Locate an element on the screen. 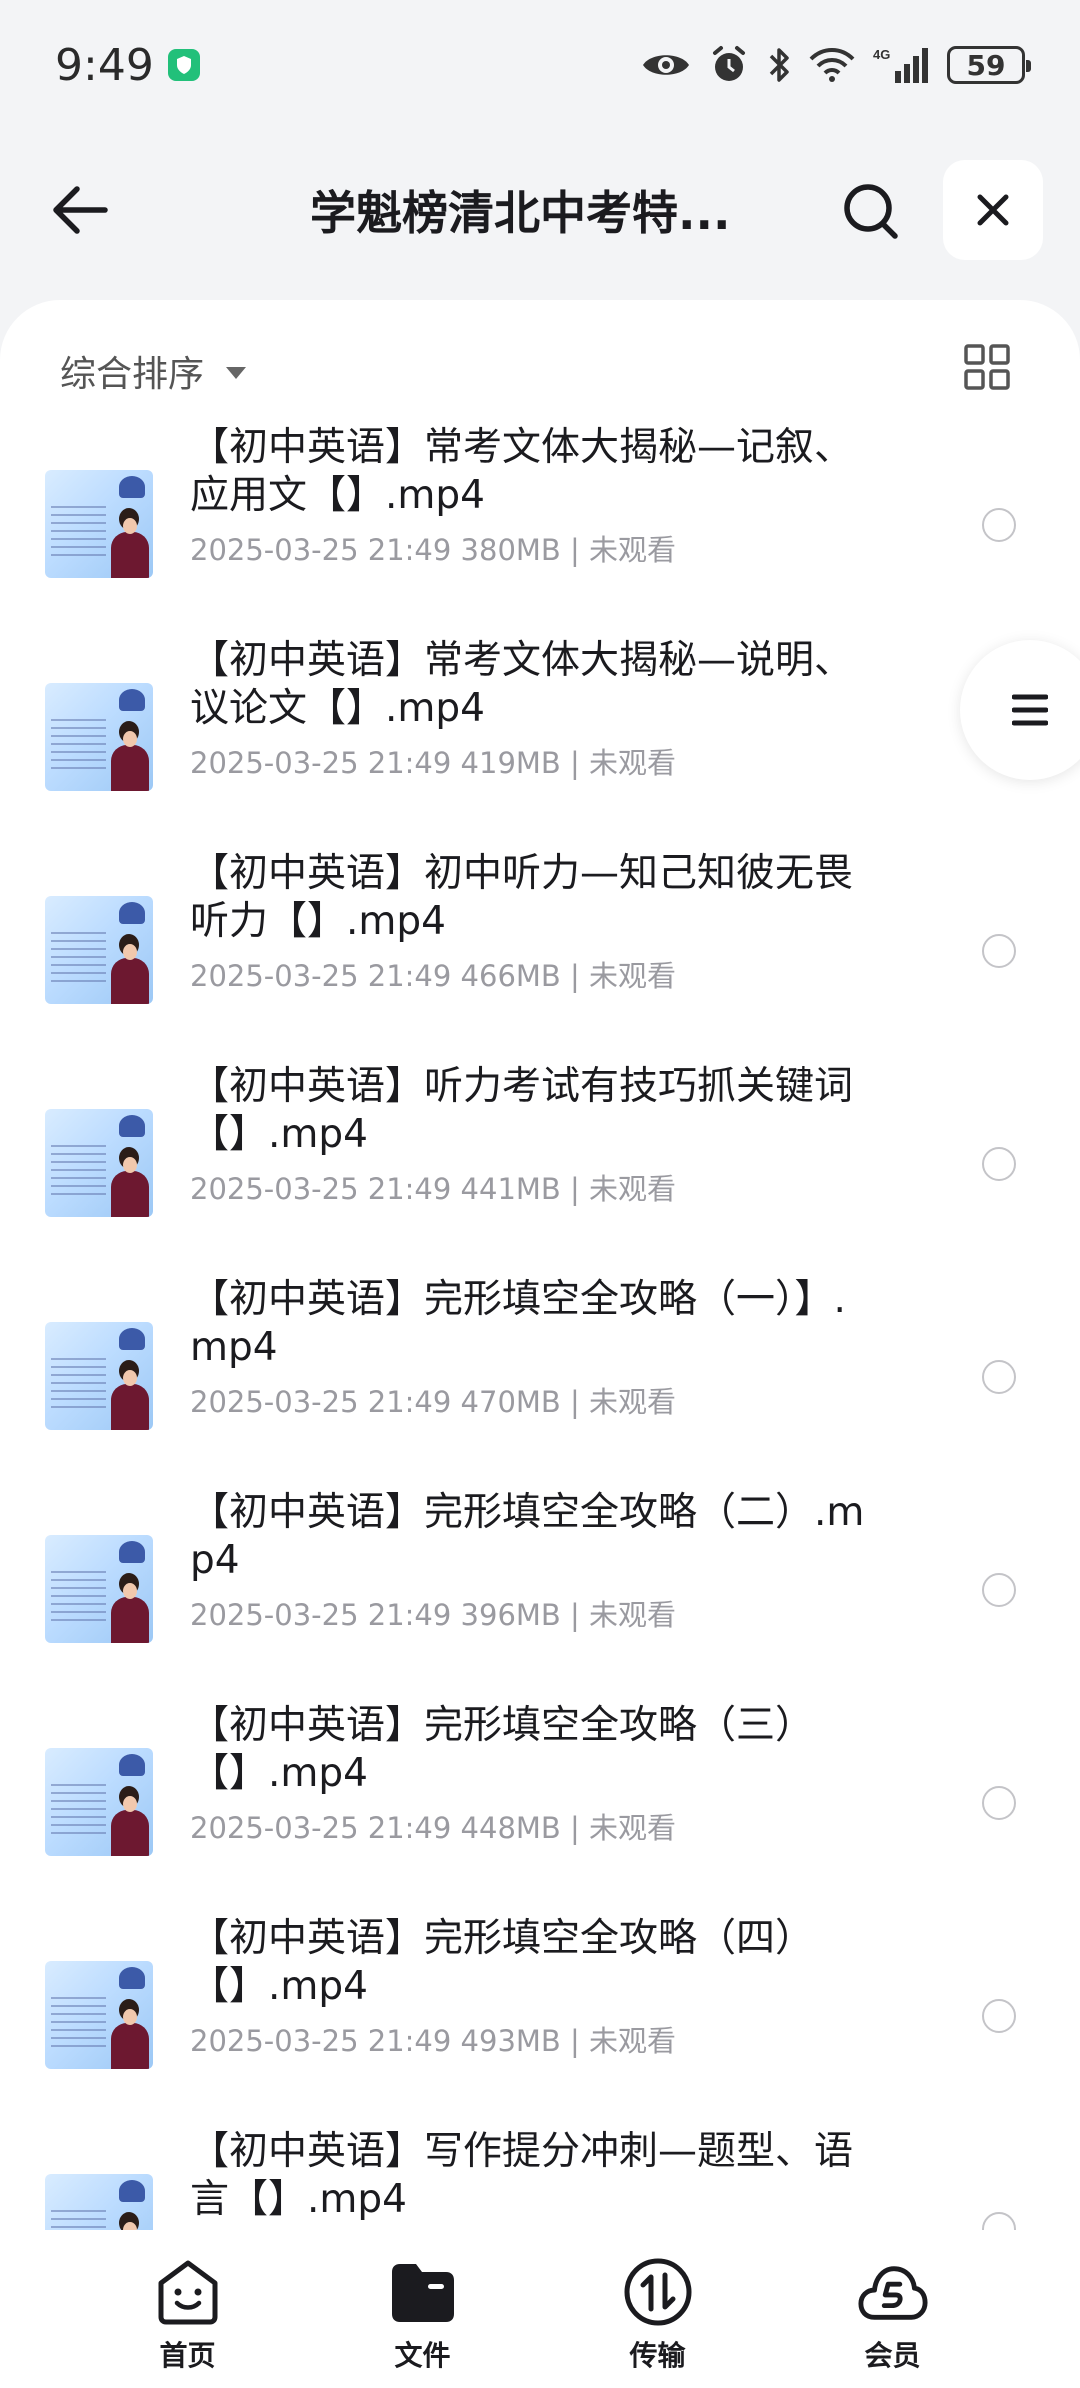 This screenshot has height=2388, width=1080. file-size: 419MB is located at coordinates (510, 763).